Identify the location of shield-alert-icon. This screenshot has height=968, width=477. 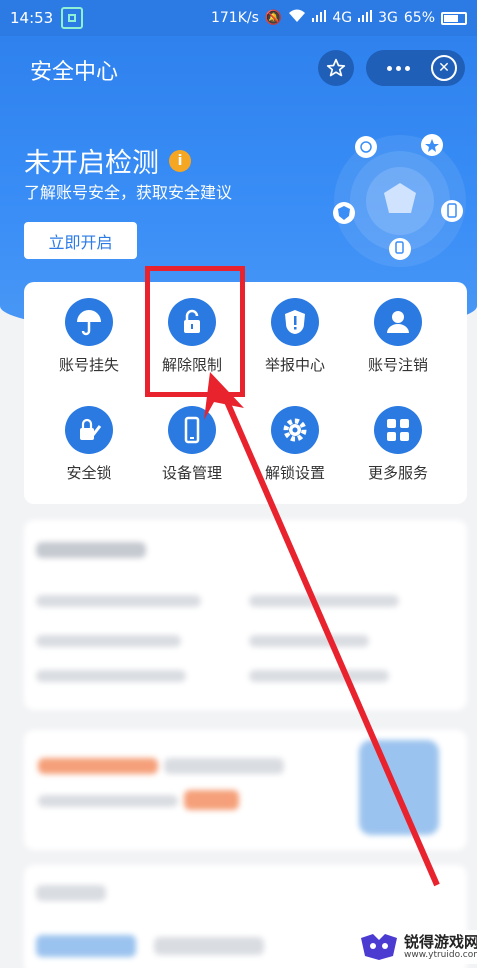
(295, 322).